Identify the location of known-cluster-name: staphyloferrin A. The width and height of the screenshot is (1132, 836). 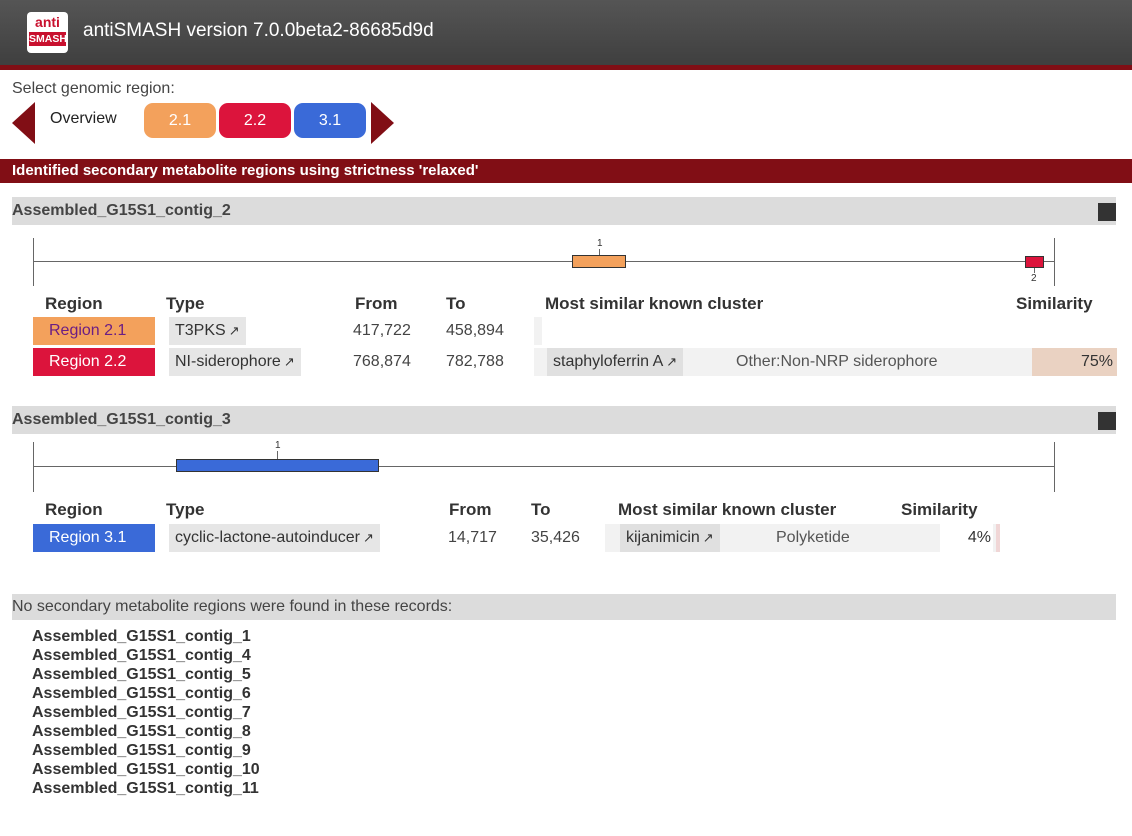
(608, 361).